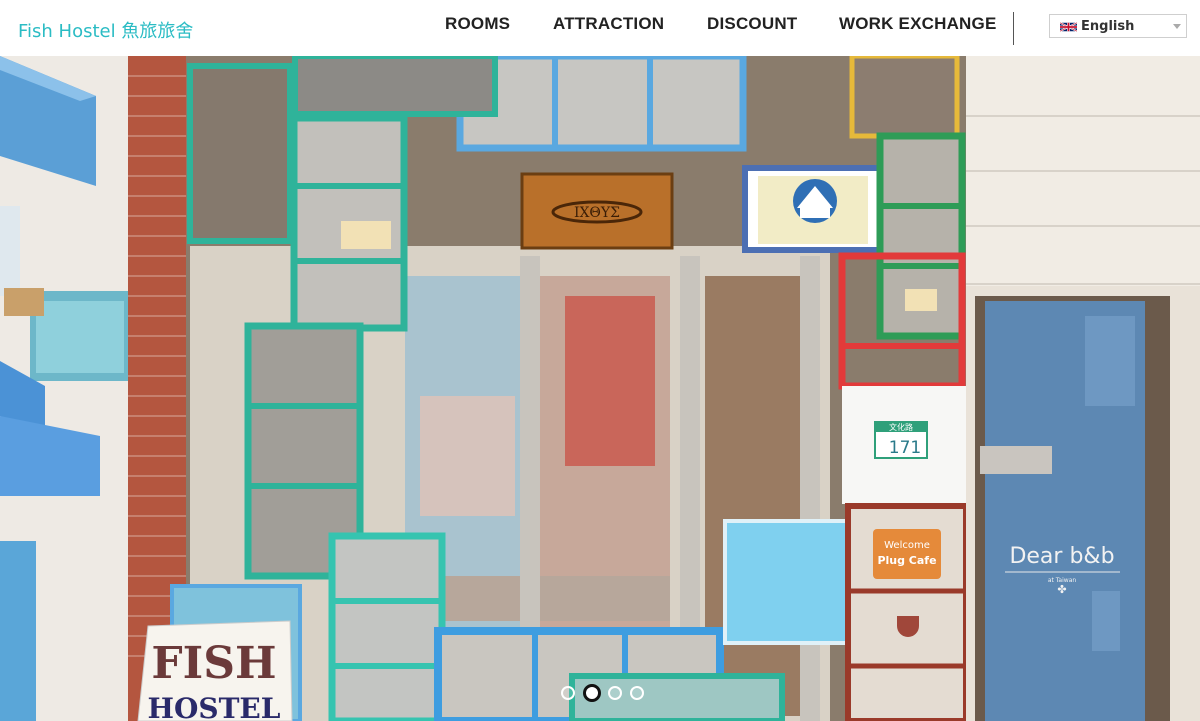 The image size is (1200, 721). Describe the element at coordinates (608, 24) in the screenshot. I see `nav-item-attraction: ATTRACTION` at that location.